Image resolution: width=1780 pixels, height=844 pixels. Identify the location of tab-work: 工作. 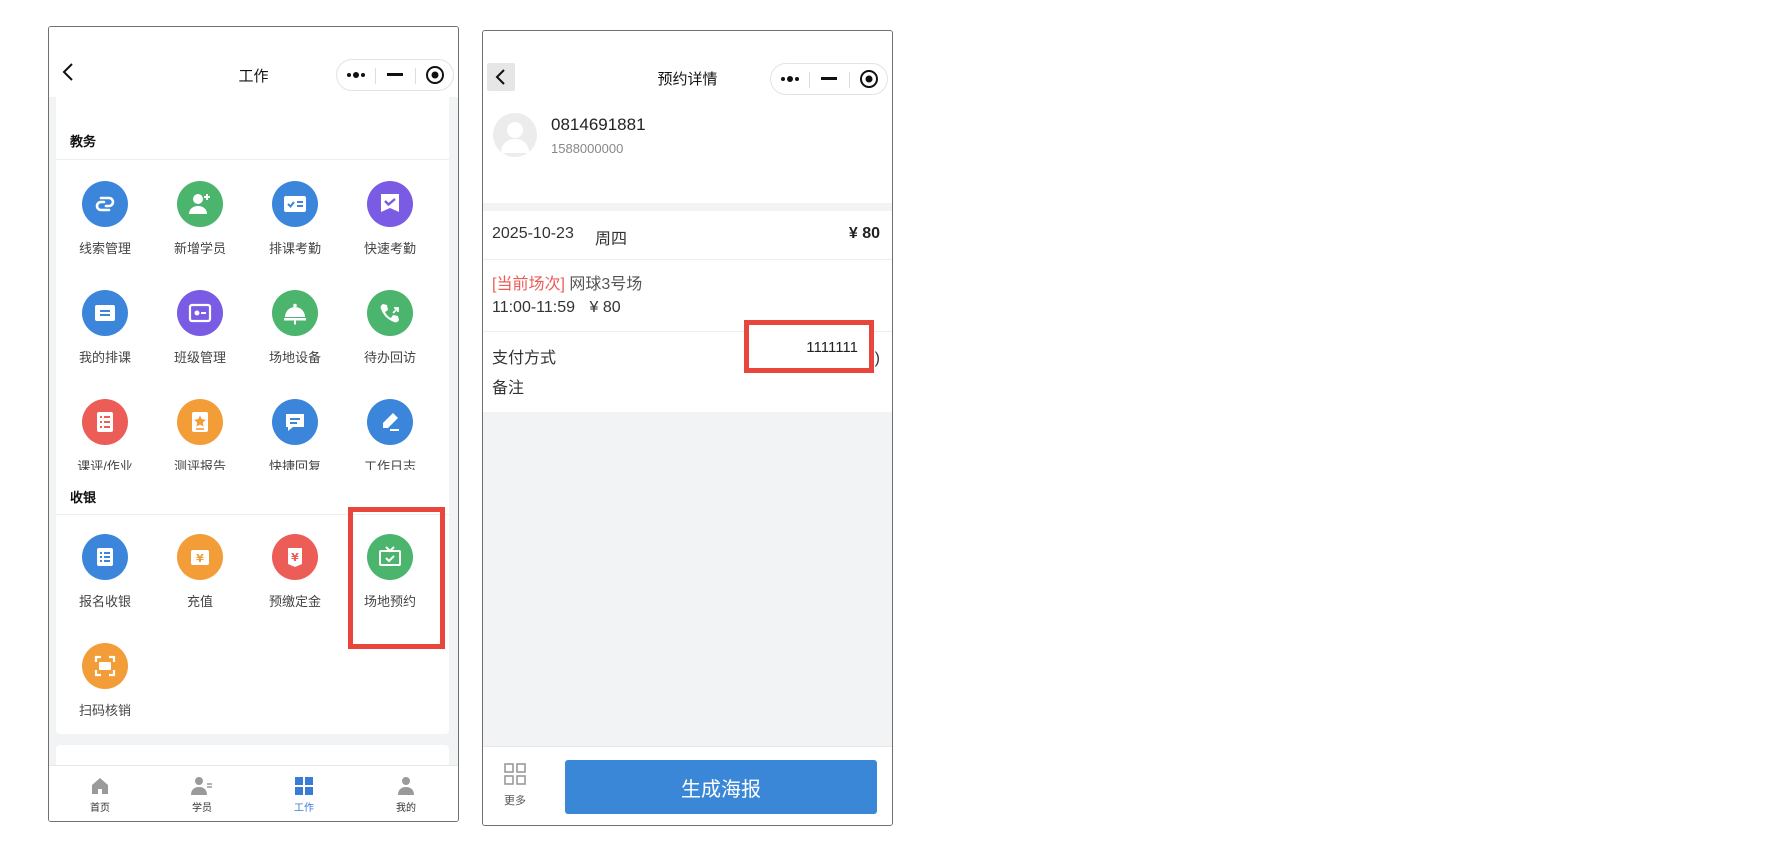
(304, 793).